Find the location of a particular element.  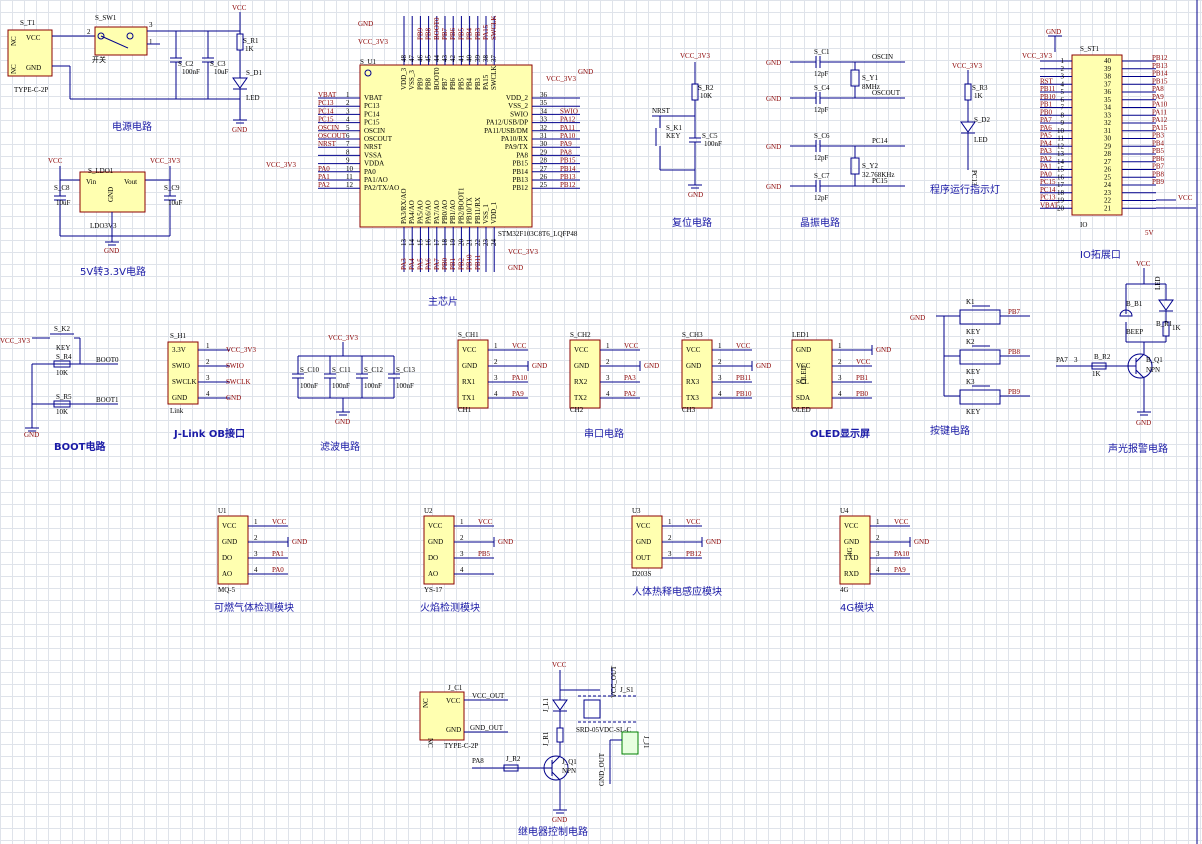

svg-text: B_Q1 is located at coordinates (1154, 360).